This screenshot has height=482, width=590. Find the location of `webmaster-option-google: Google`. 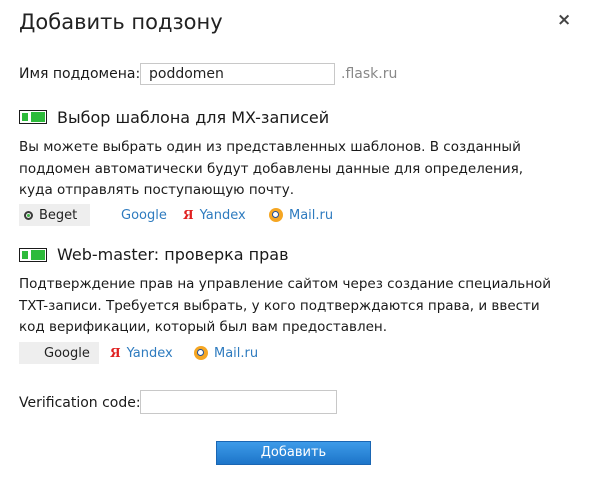

webmaster-option-google: Google is located at coordinates (59, 353).